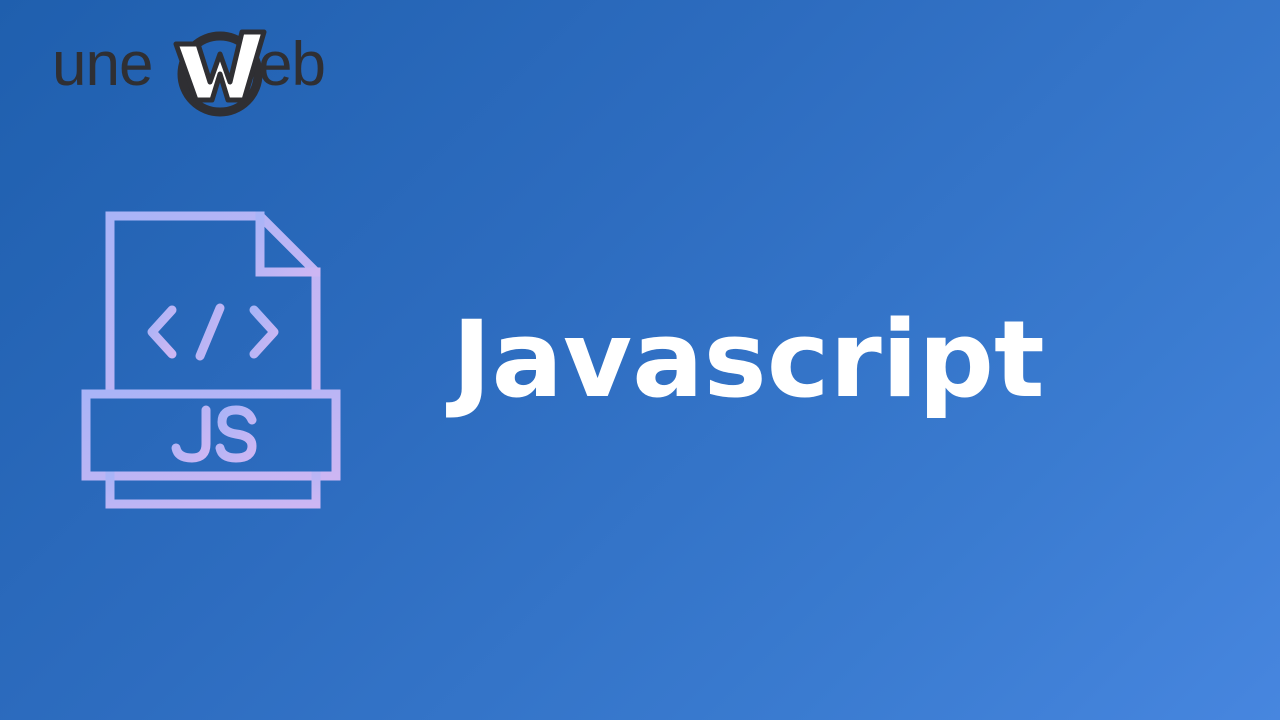  I want to click on uneweb-logo: une eb, so click(203, 72).